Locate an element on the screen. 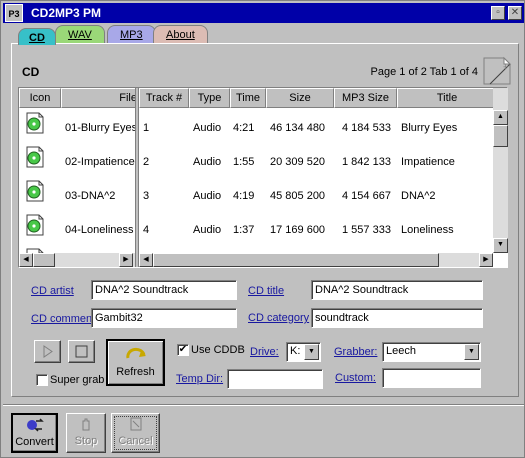 This screenshot has width=525, height=458. column-header-mp3size: MP3 Size is located at coordinates (365, 98).